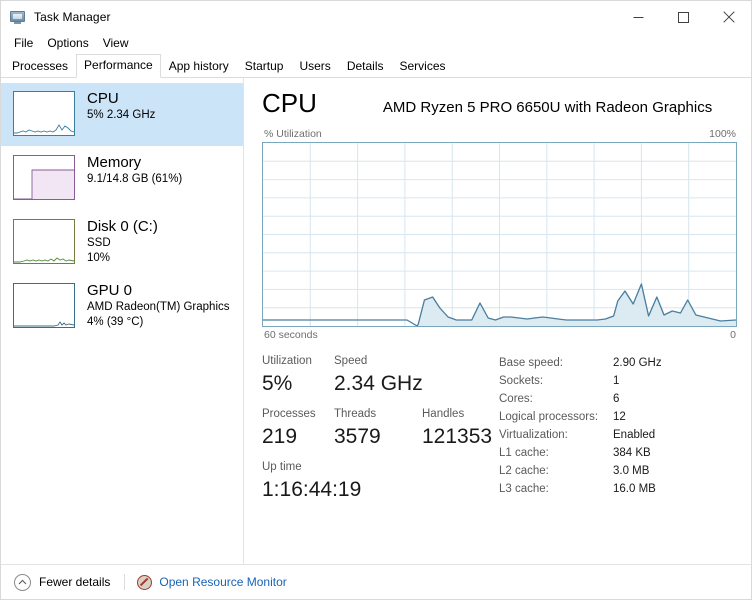 The height and width of the screenshot is (600, 752). Describe the element at coordinates (357, 436) in the screenshot. I see `stat-threads-value: 3579` at that location.